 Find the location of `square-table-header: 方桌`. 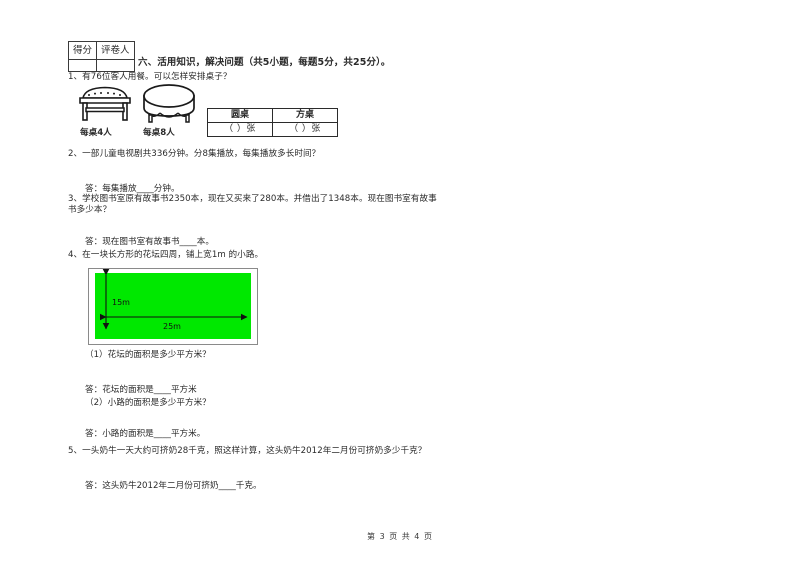

square-table-header: 方桌 is located at coordinates (305, 115).